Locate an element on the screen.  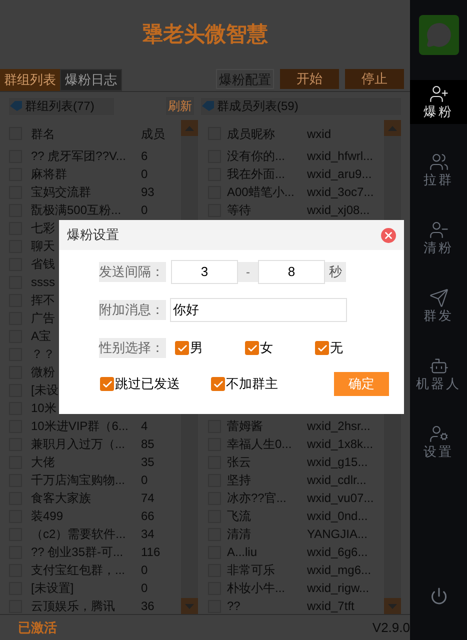
activation-status: 已激活 is located at coordinates (37, 627).